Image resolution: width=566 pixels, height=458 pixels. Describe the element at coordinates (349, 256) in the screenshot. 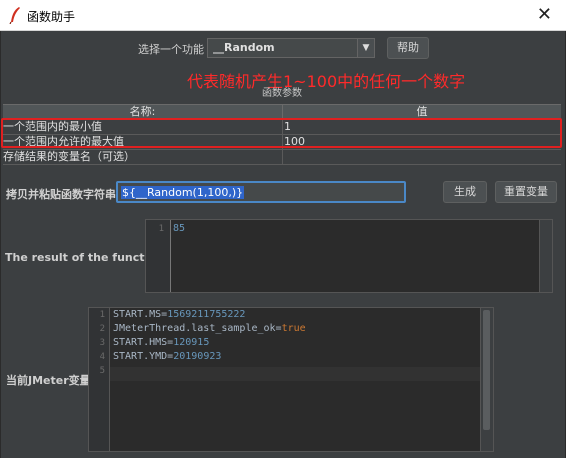

I see `result-editor: 1 85` at that location.